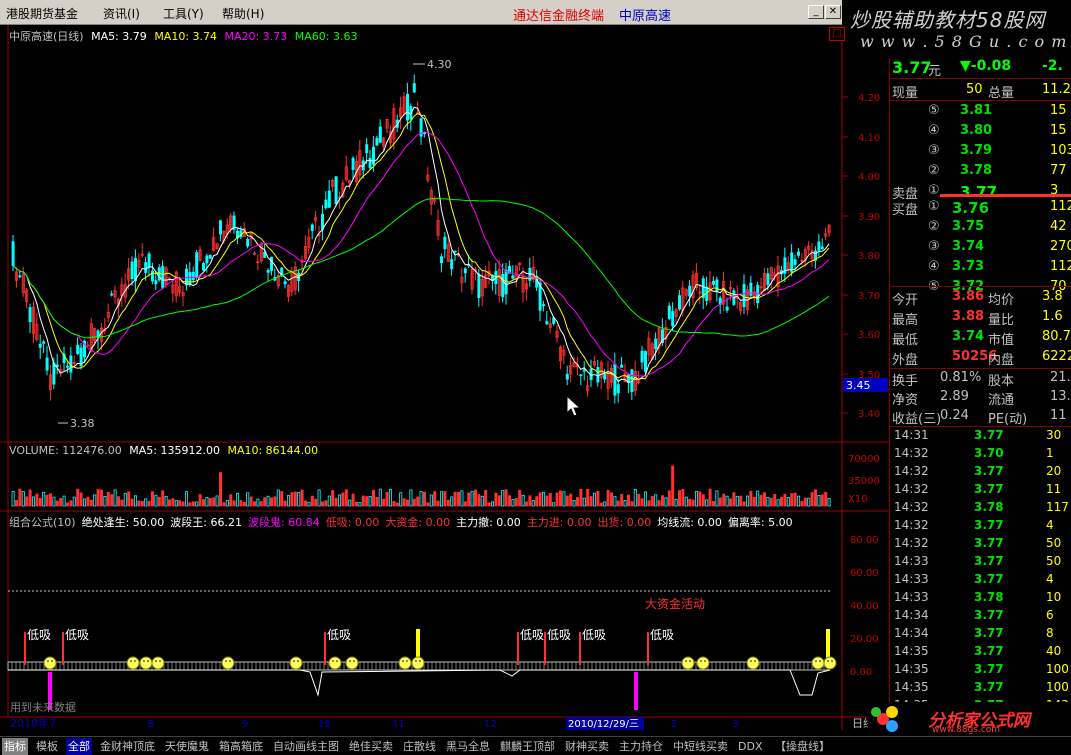 The height and width of the screenshot is (755, 1071). What do you see at coordinates (837, 34) in the screenshot?
I see `chart-restore-icon: □` at bounding box center [837, 34].